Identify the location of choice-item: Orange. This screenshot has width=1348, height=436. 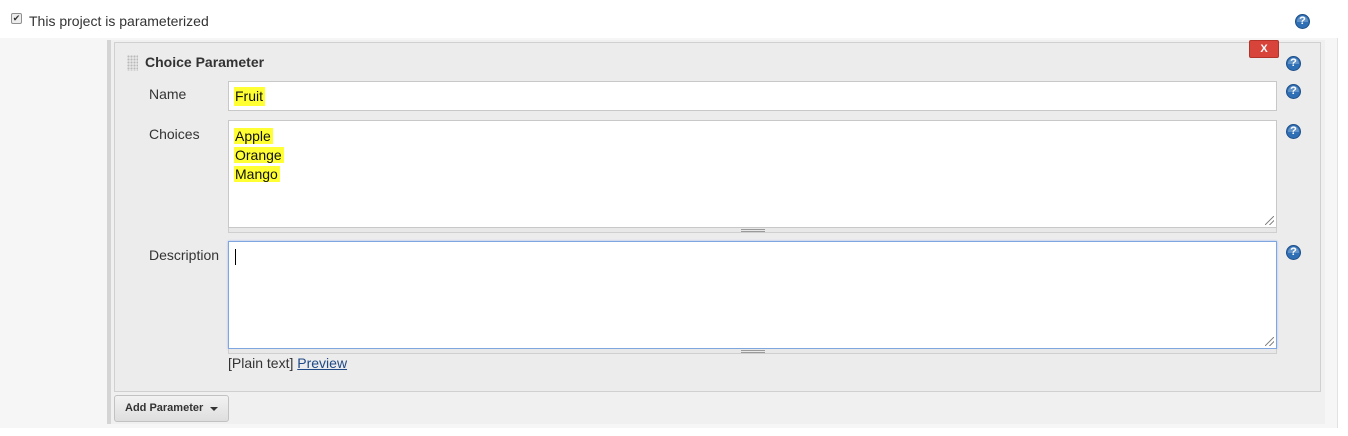
(259, 155).